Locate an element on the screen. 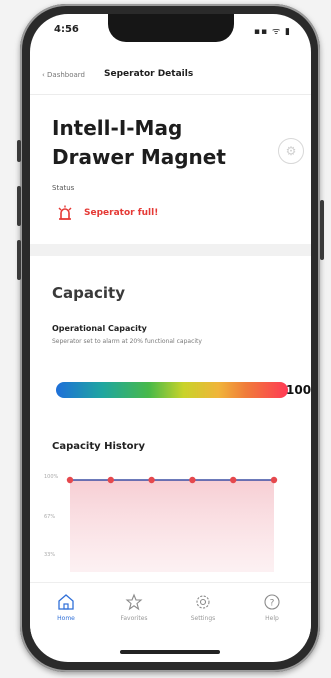 Image resolution: width=331 pixels, height=678 pixels. section-divider is located at coordinates (170, 250).